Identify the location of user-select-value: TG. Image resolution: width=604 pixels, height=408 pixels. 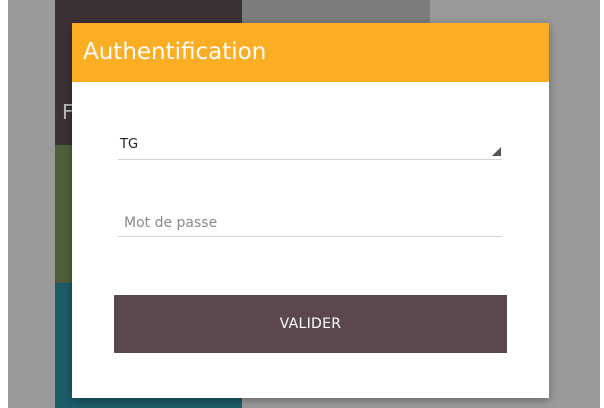
(129, 144).